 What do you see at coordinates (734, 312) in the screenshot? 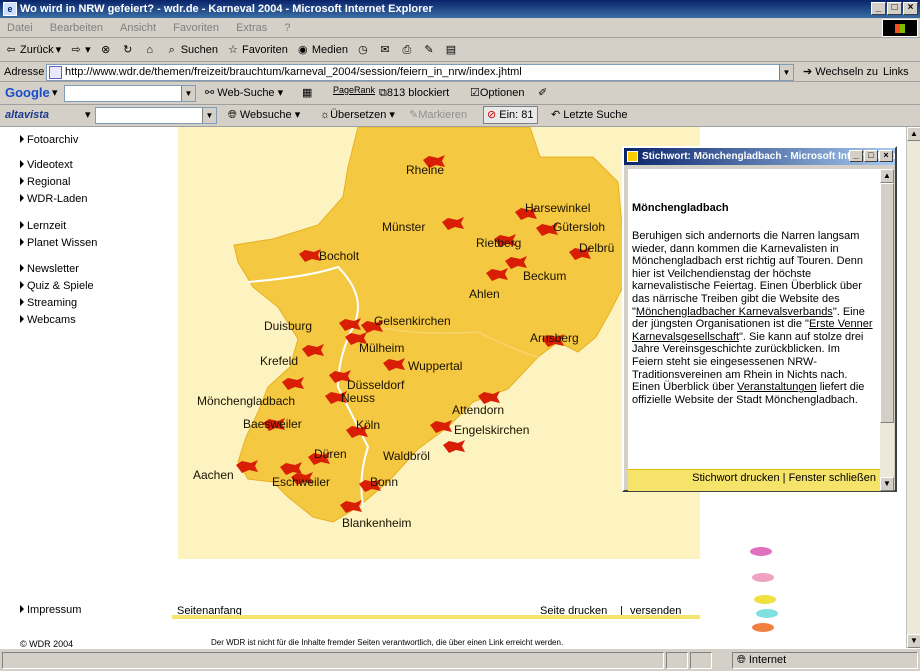
I see `link-karnevalsverband: Mönchengladbacher Karnevalsverbands` at bounding box center [734, 312].